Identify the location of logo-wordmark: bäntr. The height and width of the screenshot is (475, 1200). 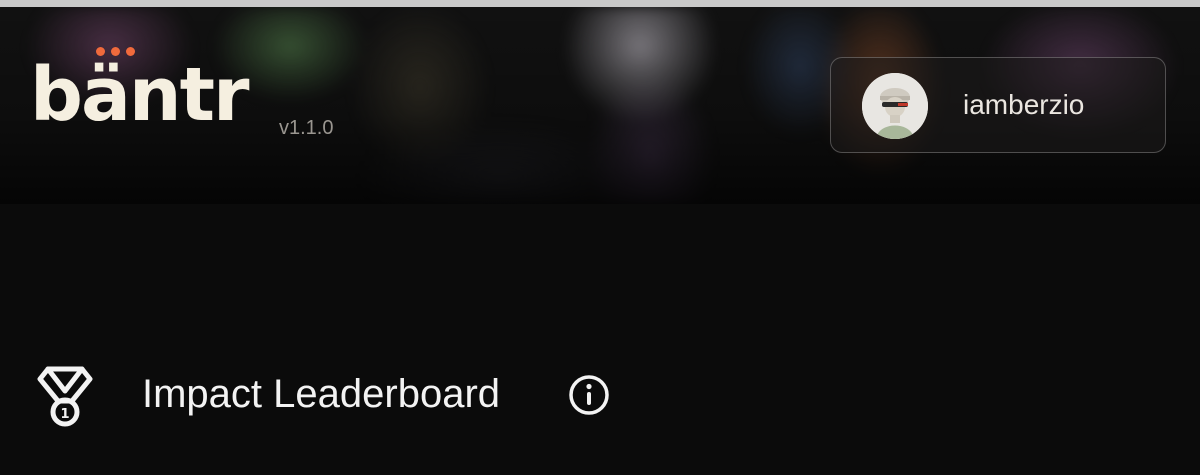
(139, 95).